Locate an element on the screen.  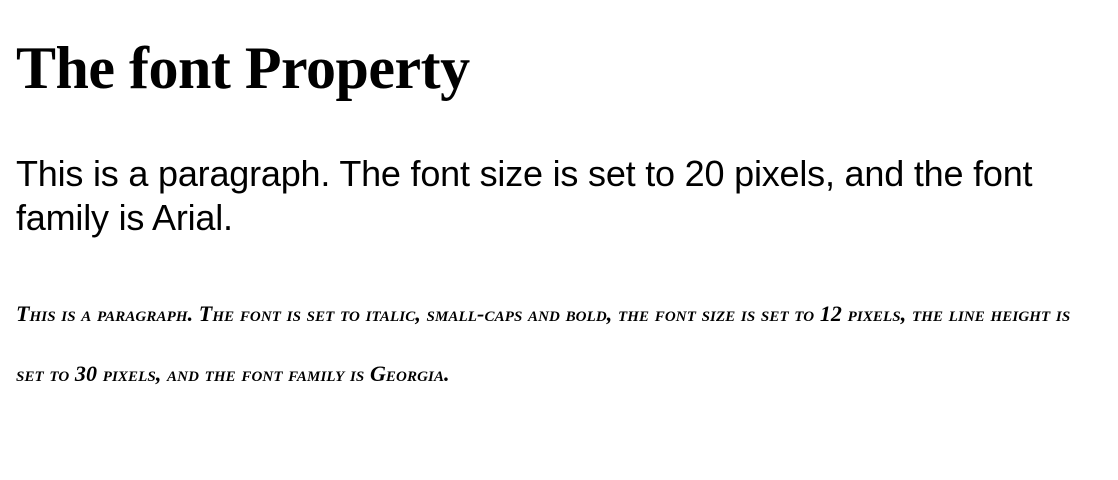
page-heading: The font Property is located at coordinates (243, 68).